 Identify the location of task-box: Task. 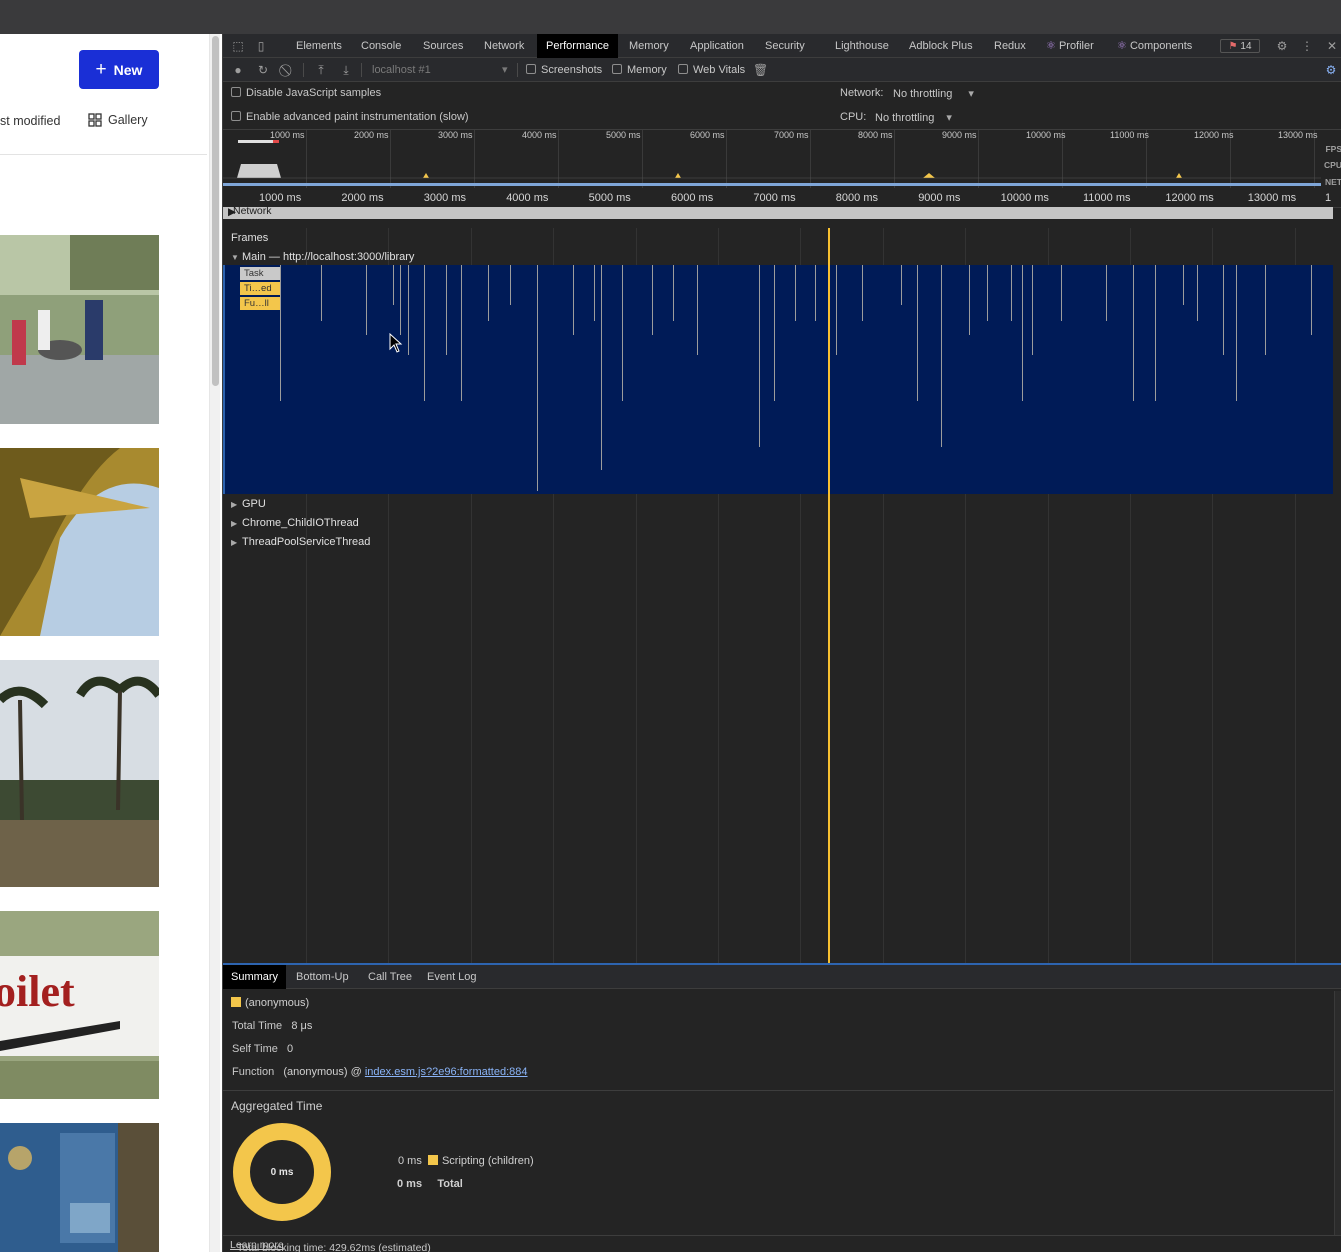
(260, 273).